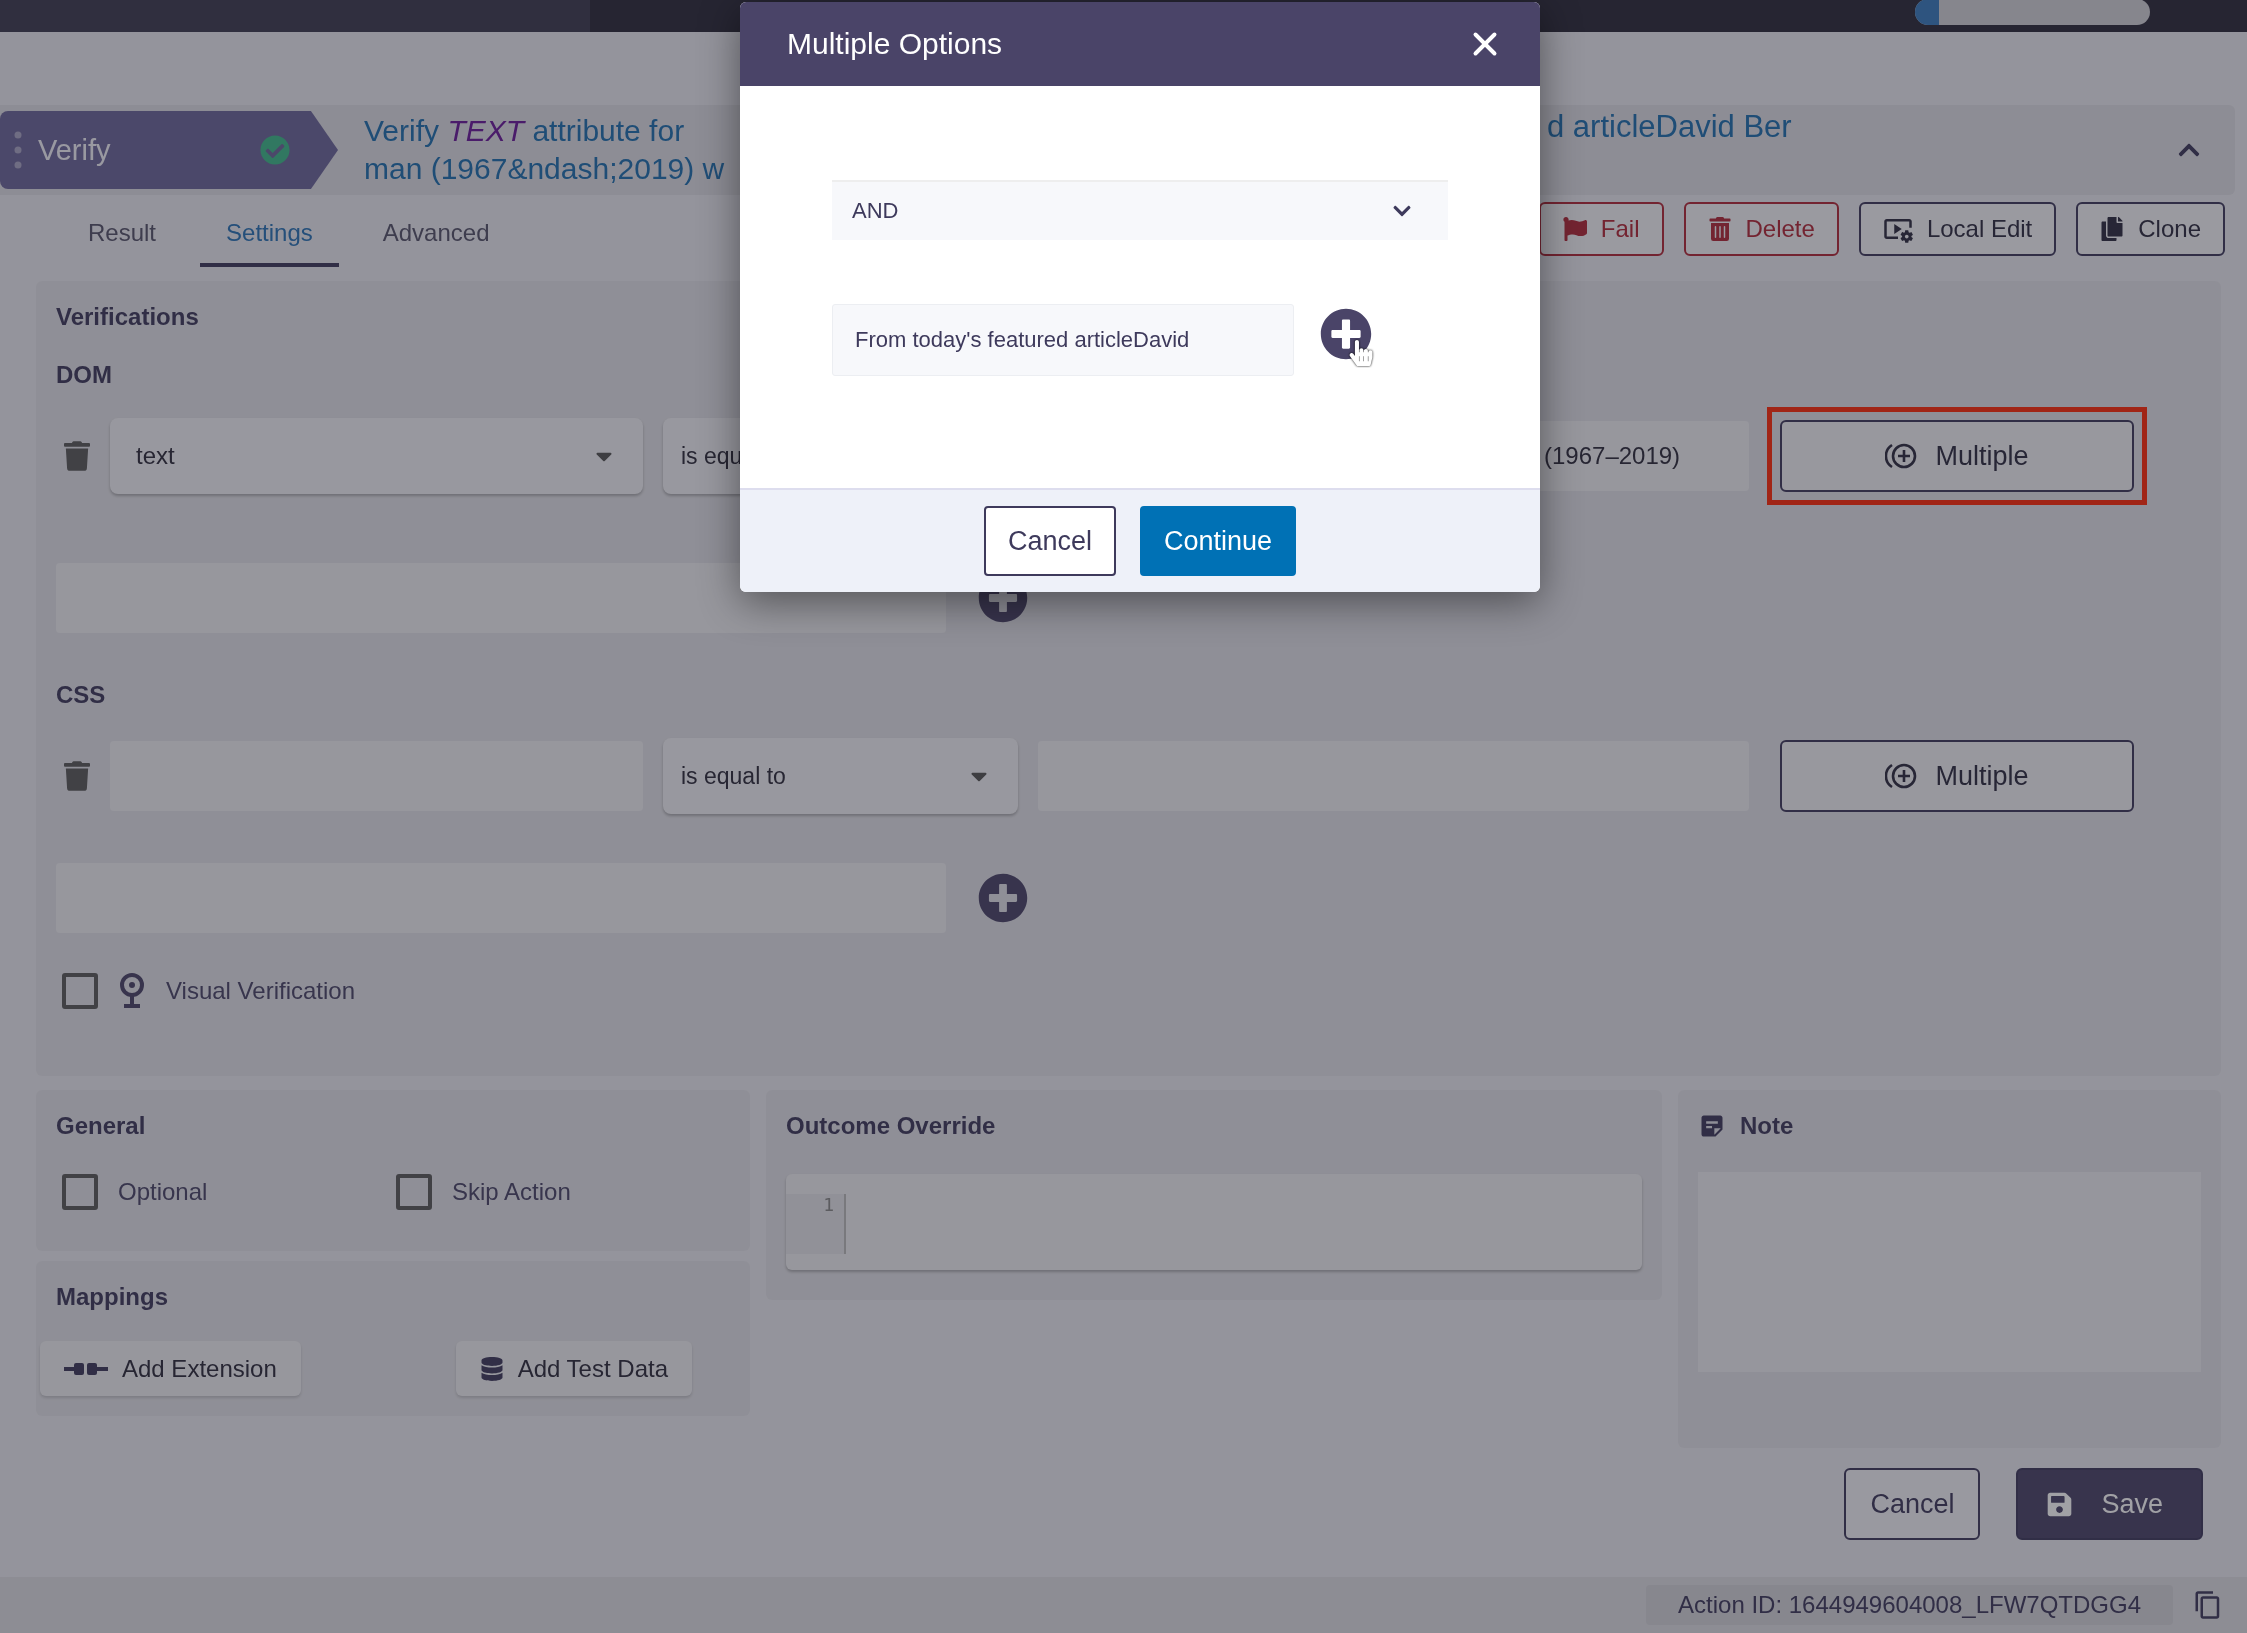 The height and width of the screenshot is (1633, 2247). What do you see at coordinates (170, 1368) in the screenshot?
I see `extension-button: Add Extension` at bounding box center [170, 1368].